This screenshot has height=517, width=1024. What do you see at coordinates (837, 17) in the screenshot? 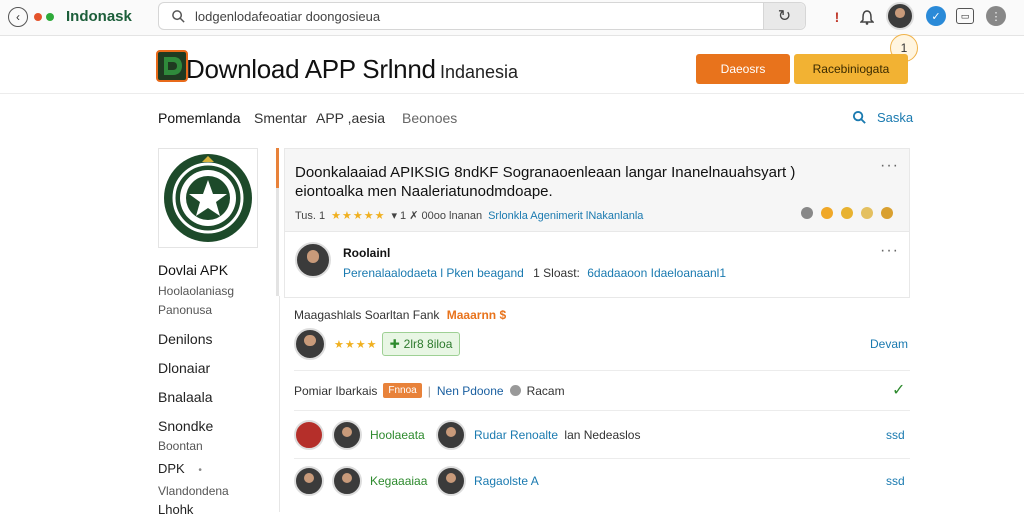
I see `pin-icon: !` at bounding box center [837, 17].